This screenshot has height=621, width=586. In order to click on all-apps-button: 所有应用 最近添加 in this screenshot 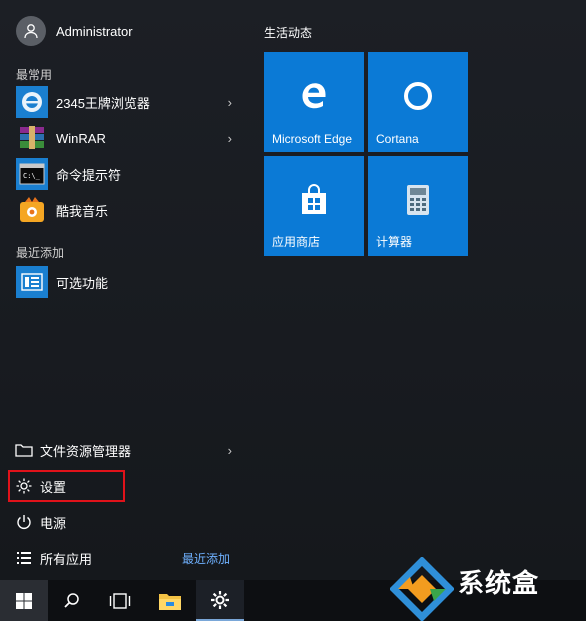, I will do `click(124, 558)`.